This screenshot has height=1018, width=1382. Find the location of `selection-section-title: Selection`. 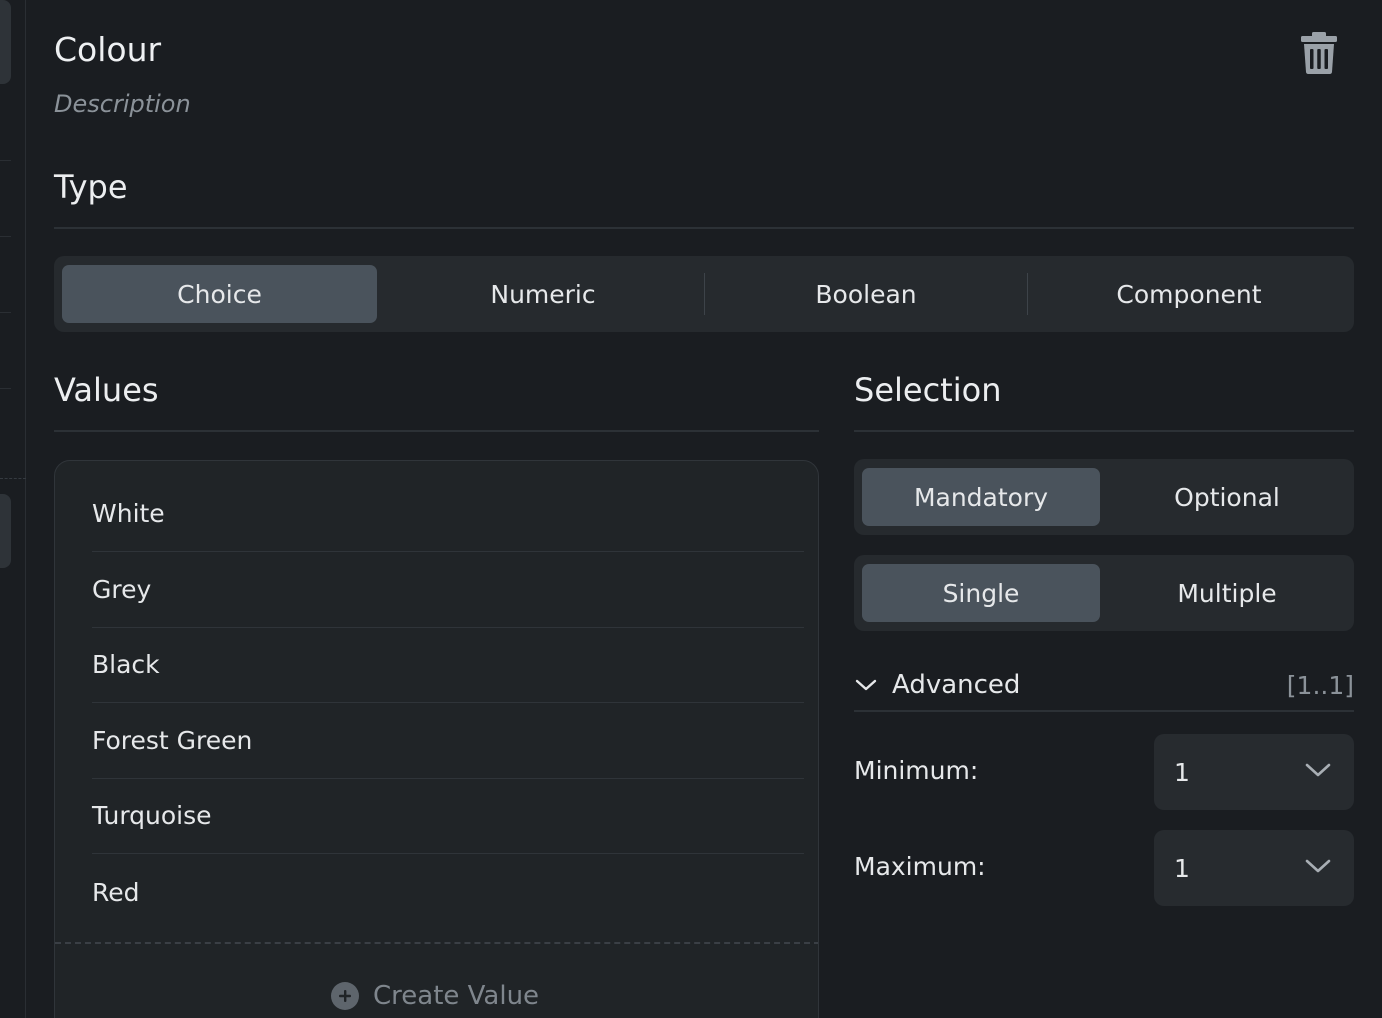

selection-section-title: Selection is located at coordinates (928, 390).